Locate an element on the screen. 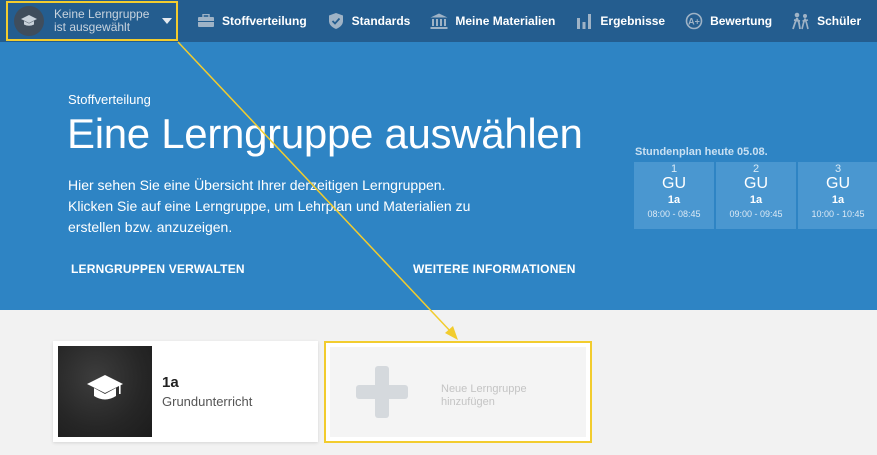  add-group-label-line2: hinzufügen is located at coordinates (468, 402).